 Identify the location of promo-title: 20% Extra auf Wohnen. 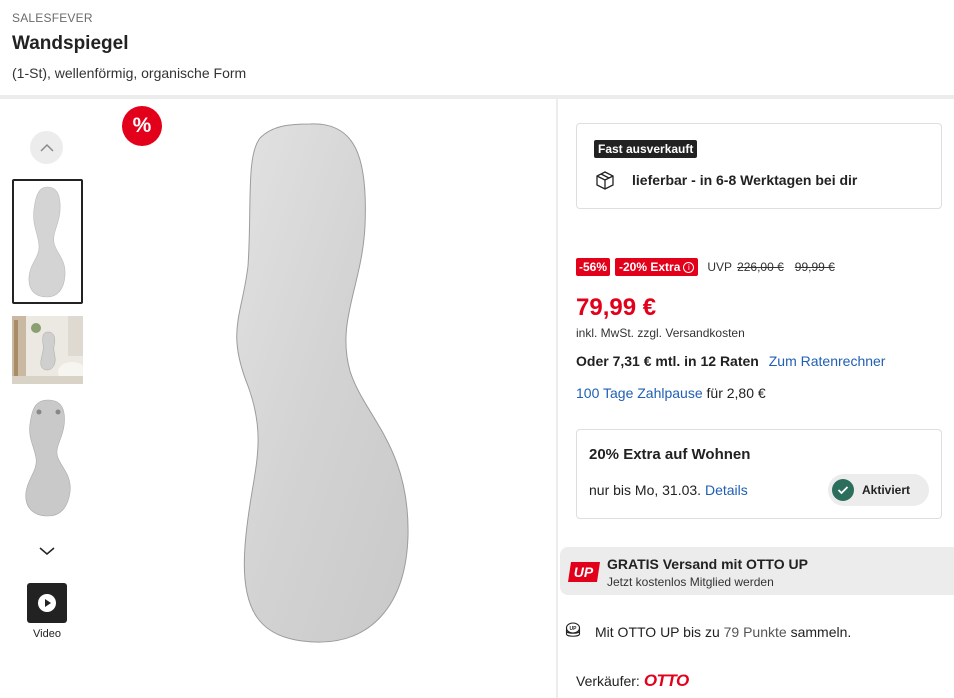
(670, 454).